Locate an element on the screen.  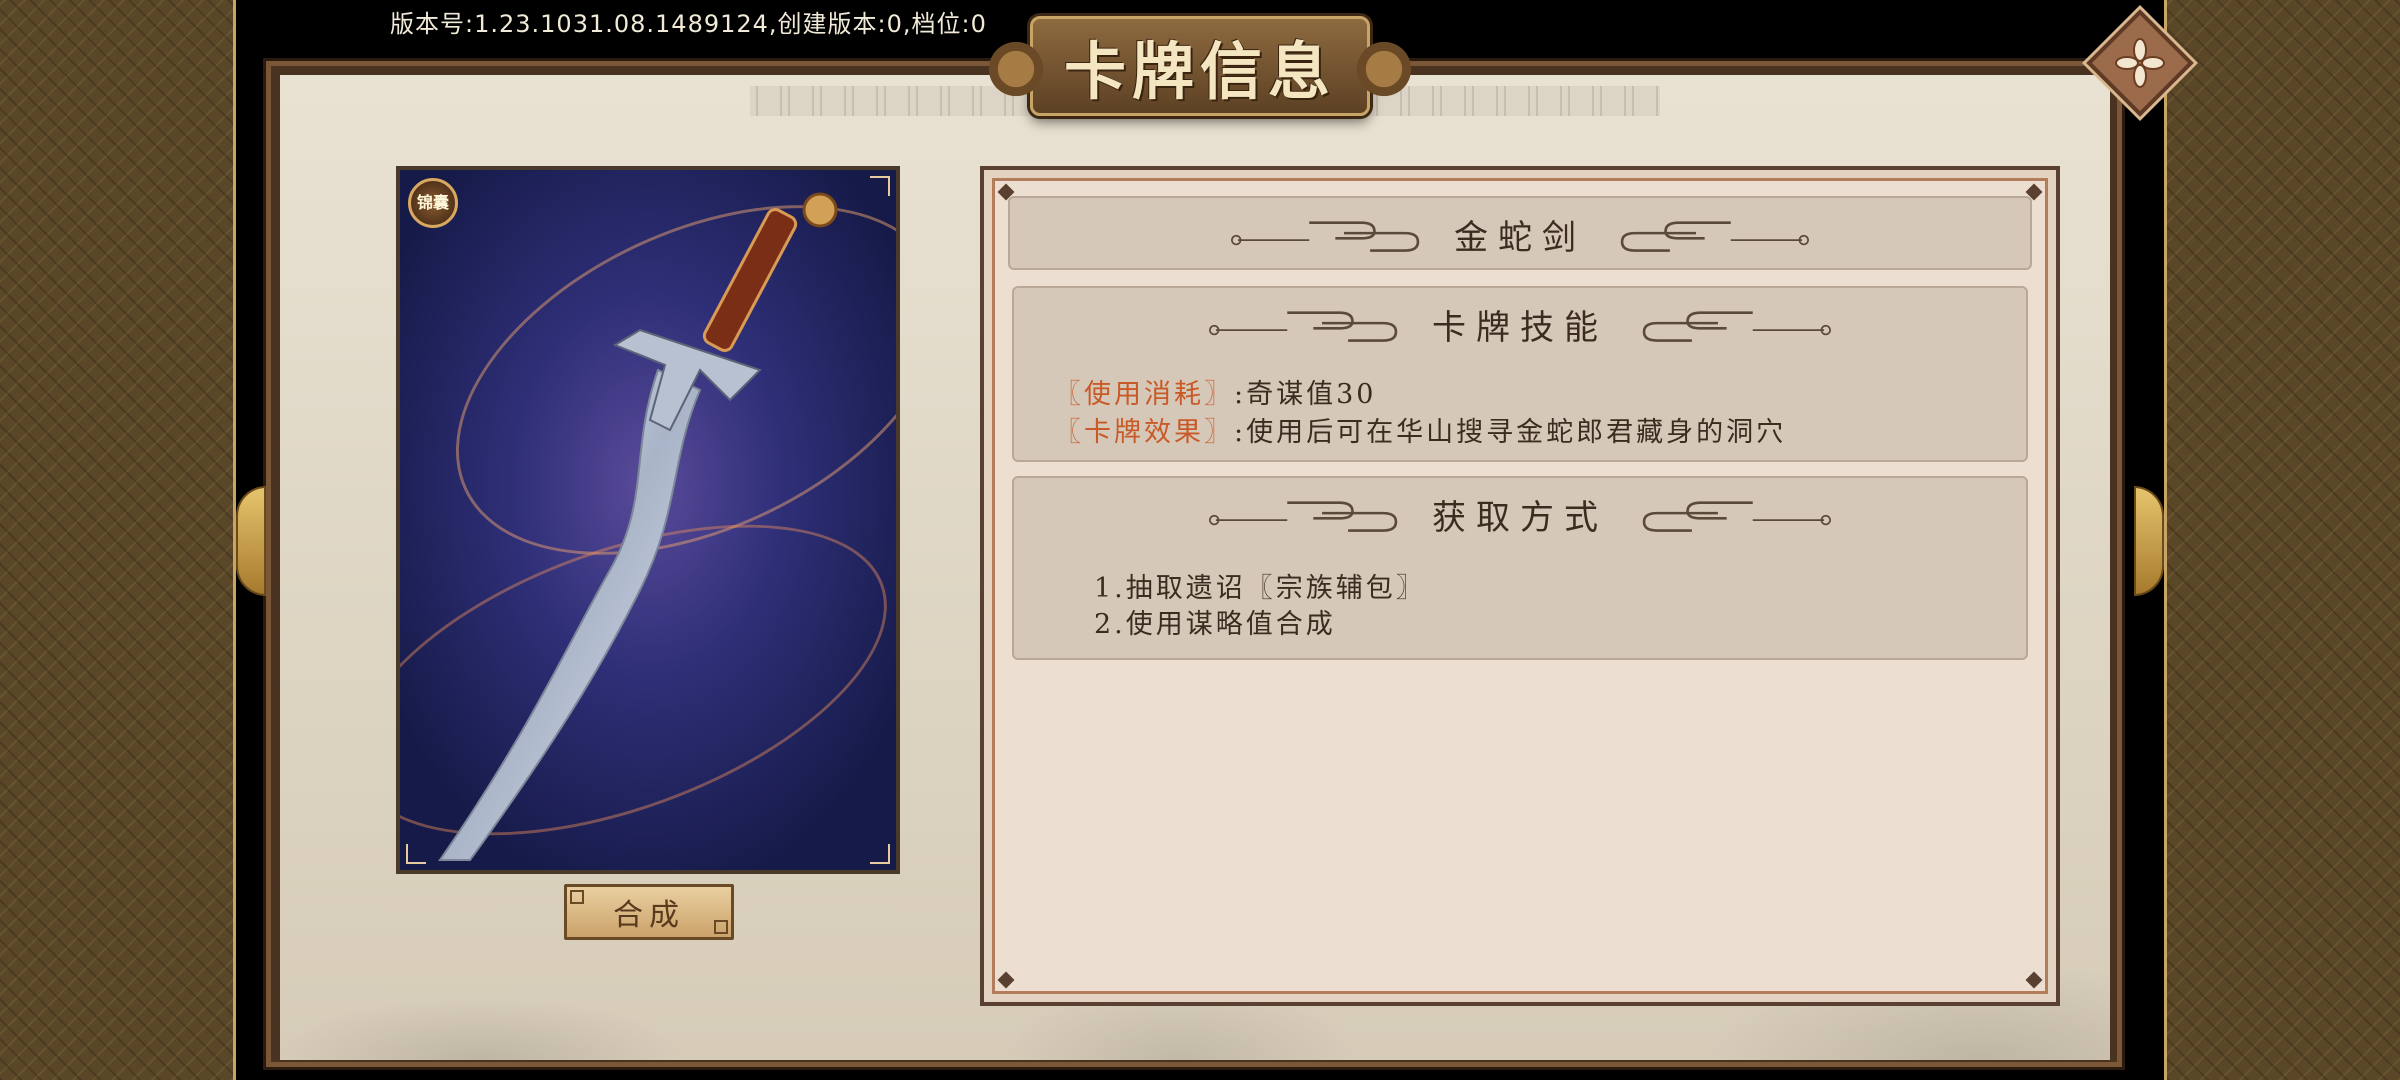
card-name: 金蛇剑 is located at coordinates (1520, 237).